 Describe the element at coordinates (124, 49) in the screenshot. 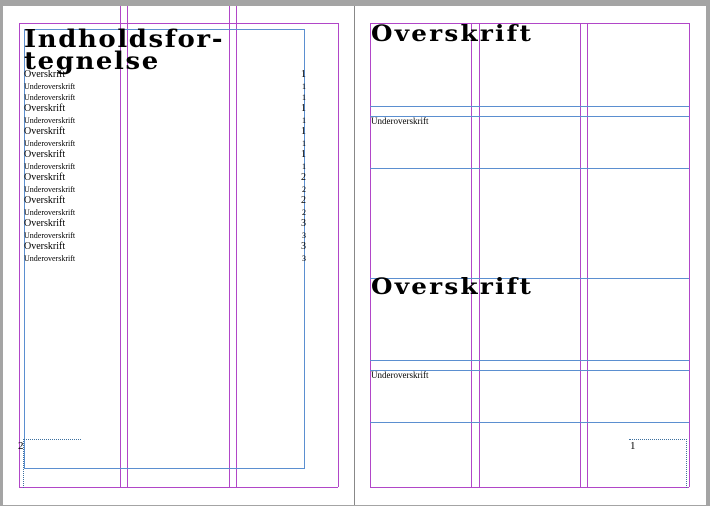

I see `toc-title-text: Indholdsfor-tegnelse` at that location.